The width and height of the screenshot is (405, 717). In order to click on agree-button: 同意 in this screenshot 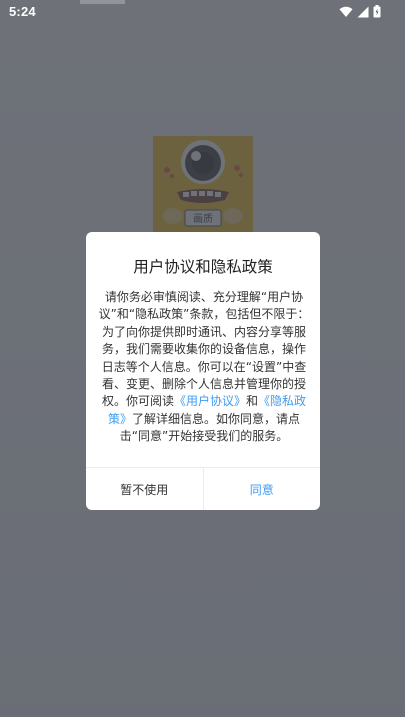, I will do `click(262, 489)`.